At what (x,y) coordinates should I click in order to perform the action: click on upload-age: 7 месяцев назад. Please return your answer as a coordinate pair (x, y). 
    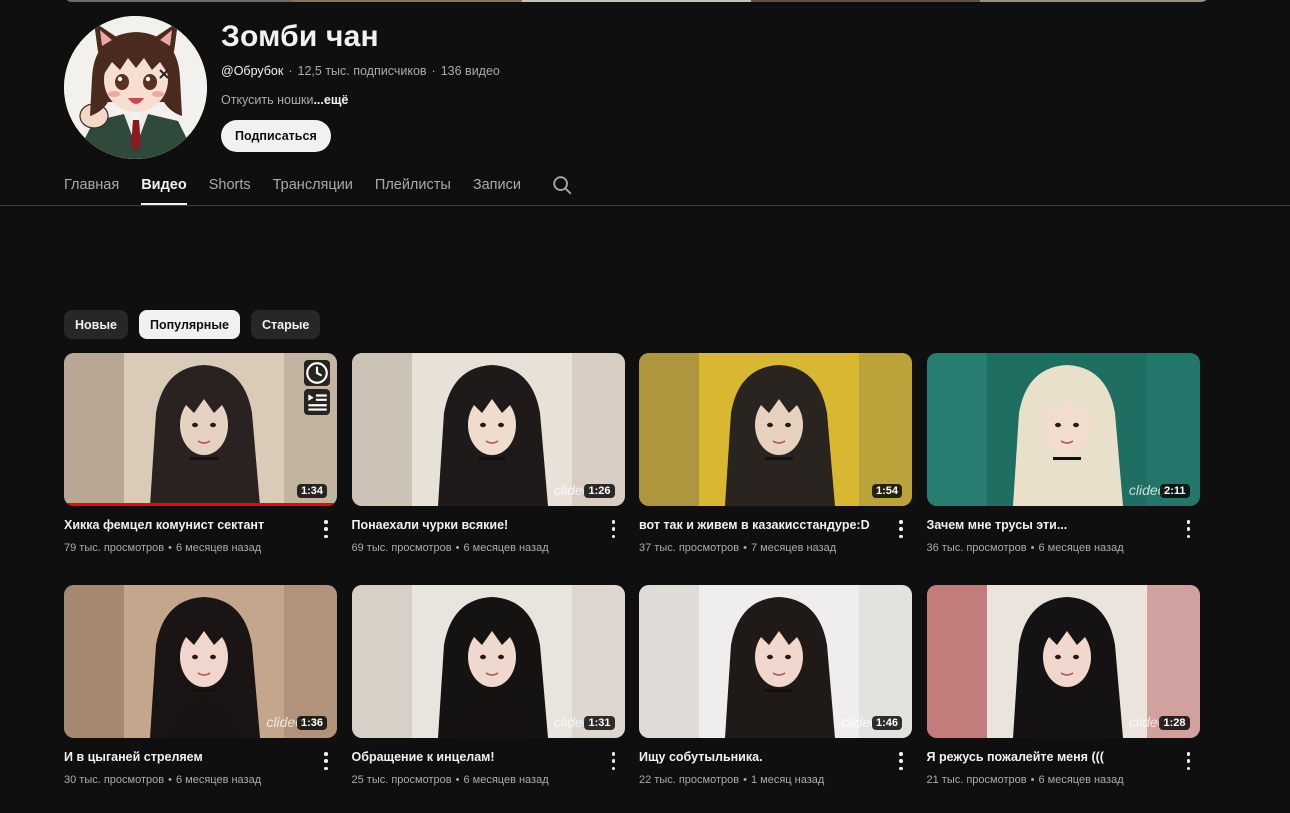
    Looking at the image, I should click on (793, 548).